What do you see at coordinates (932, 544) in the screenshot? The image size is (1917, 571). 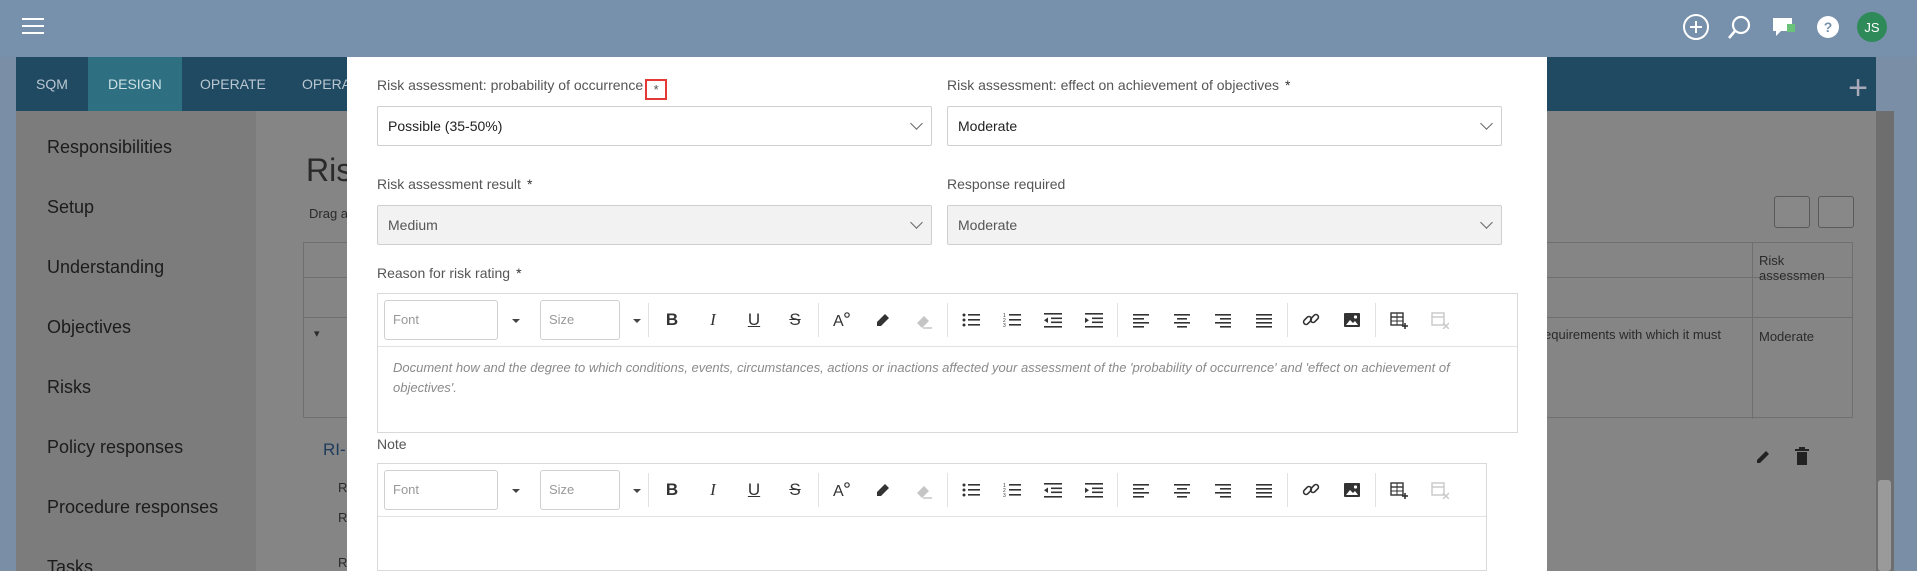 I see `note-editor-content` at bounding box center [932, 544].